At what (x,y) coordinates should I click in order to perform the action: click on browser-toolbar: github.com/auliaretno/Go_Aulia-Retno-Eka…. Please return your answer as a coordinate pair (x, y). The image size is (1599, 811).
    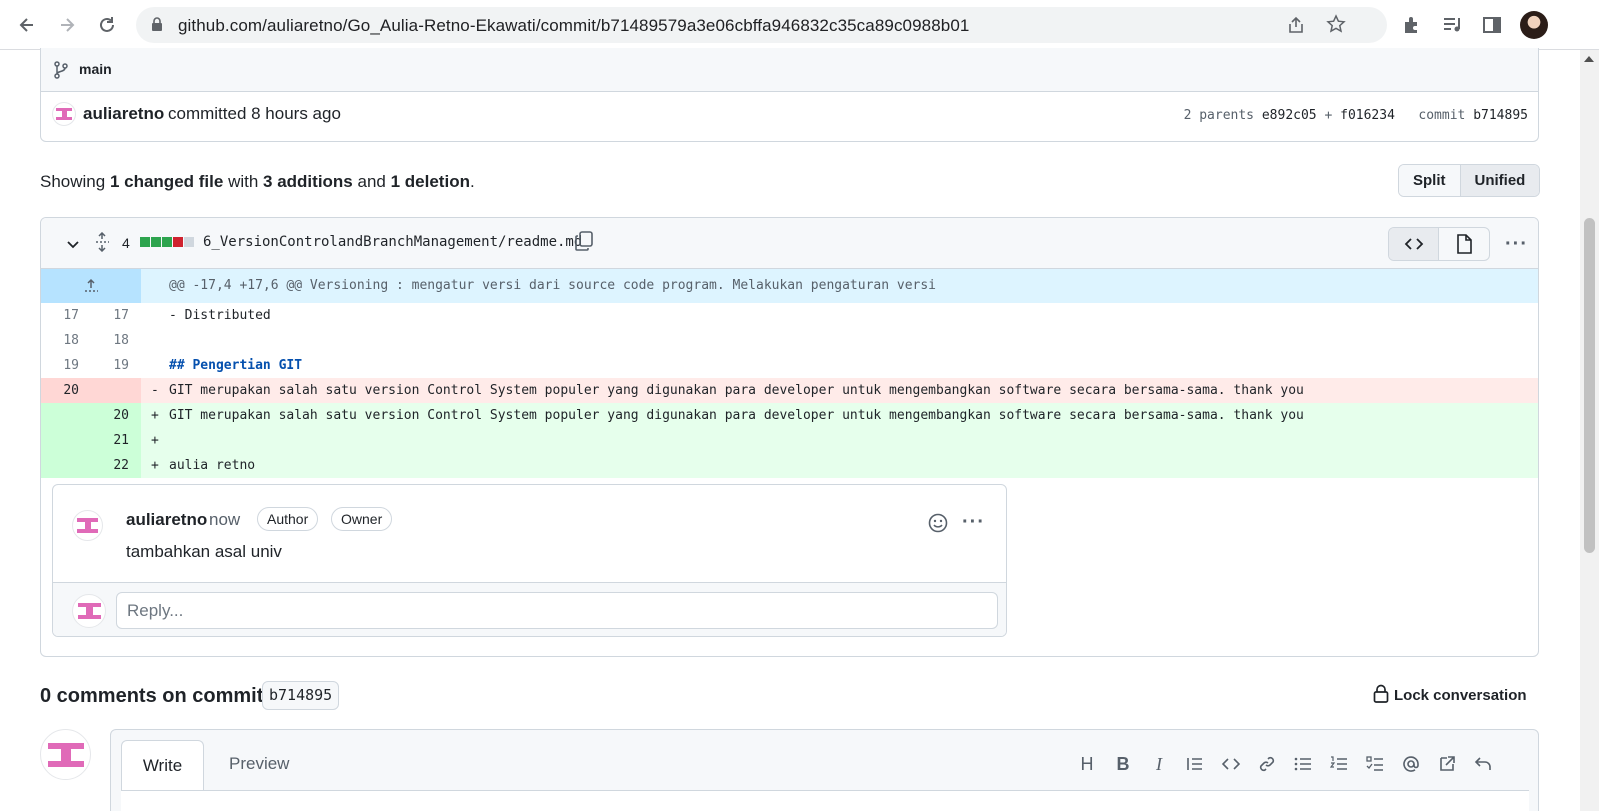
    Looking at the image, I should click on (799, 25).